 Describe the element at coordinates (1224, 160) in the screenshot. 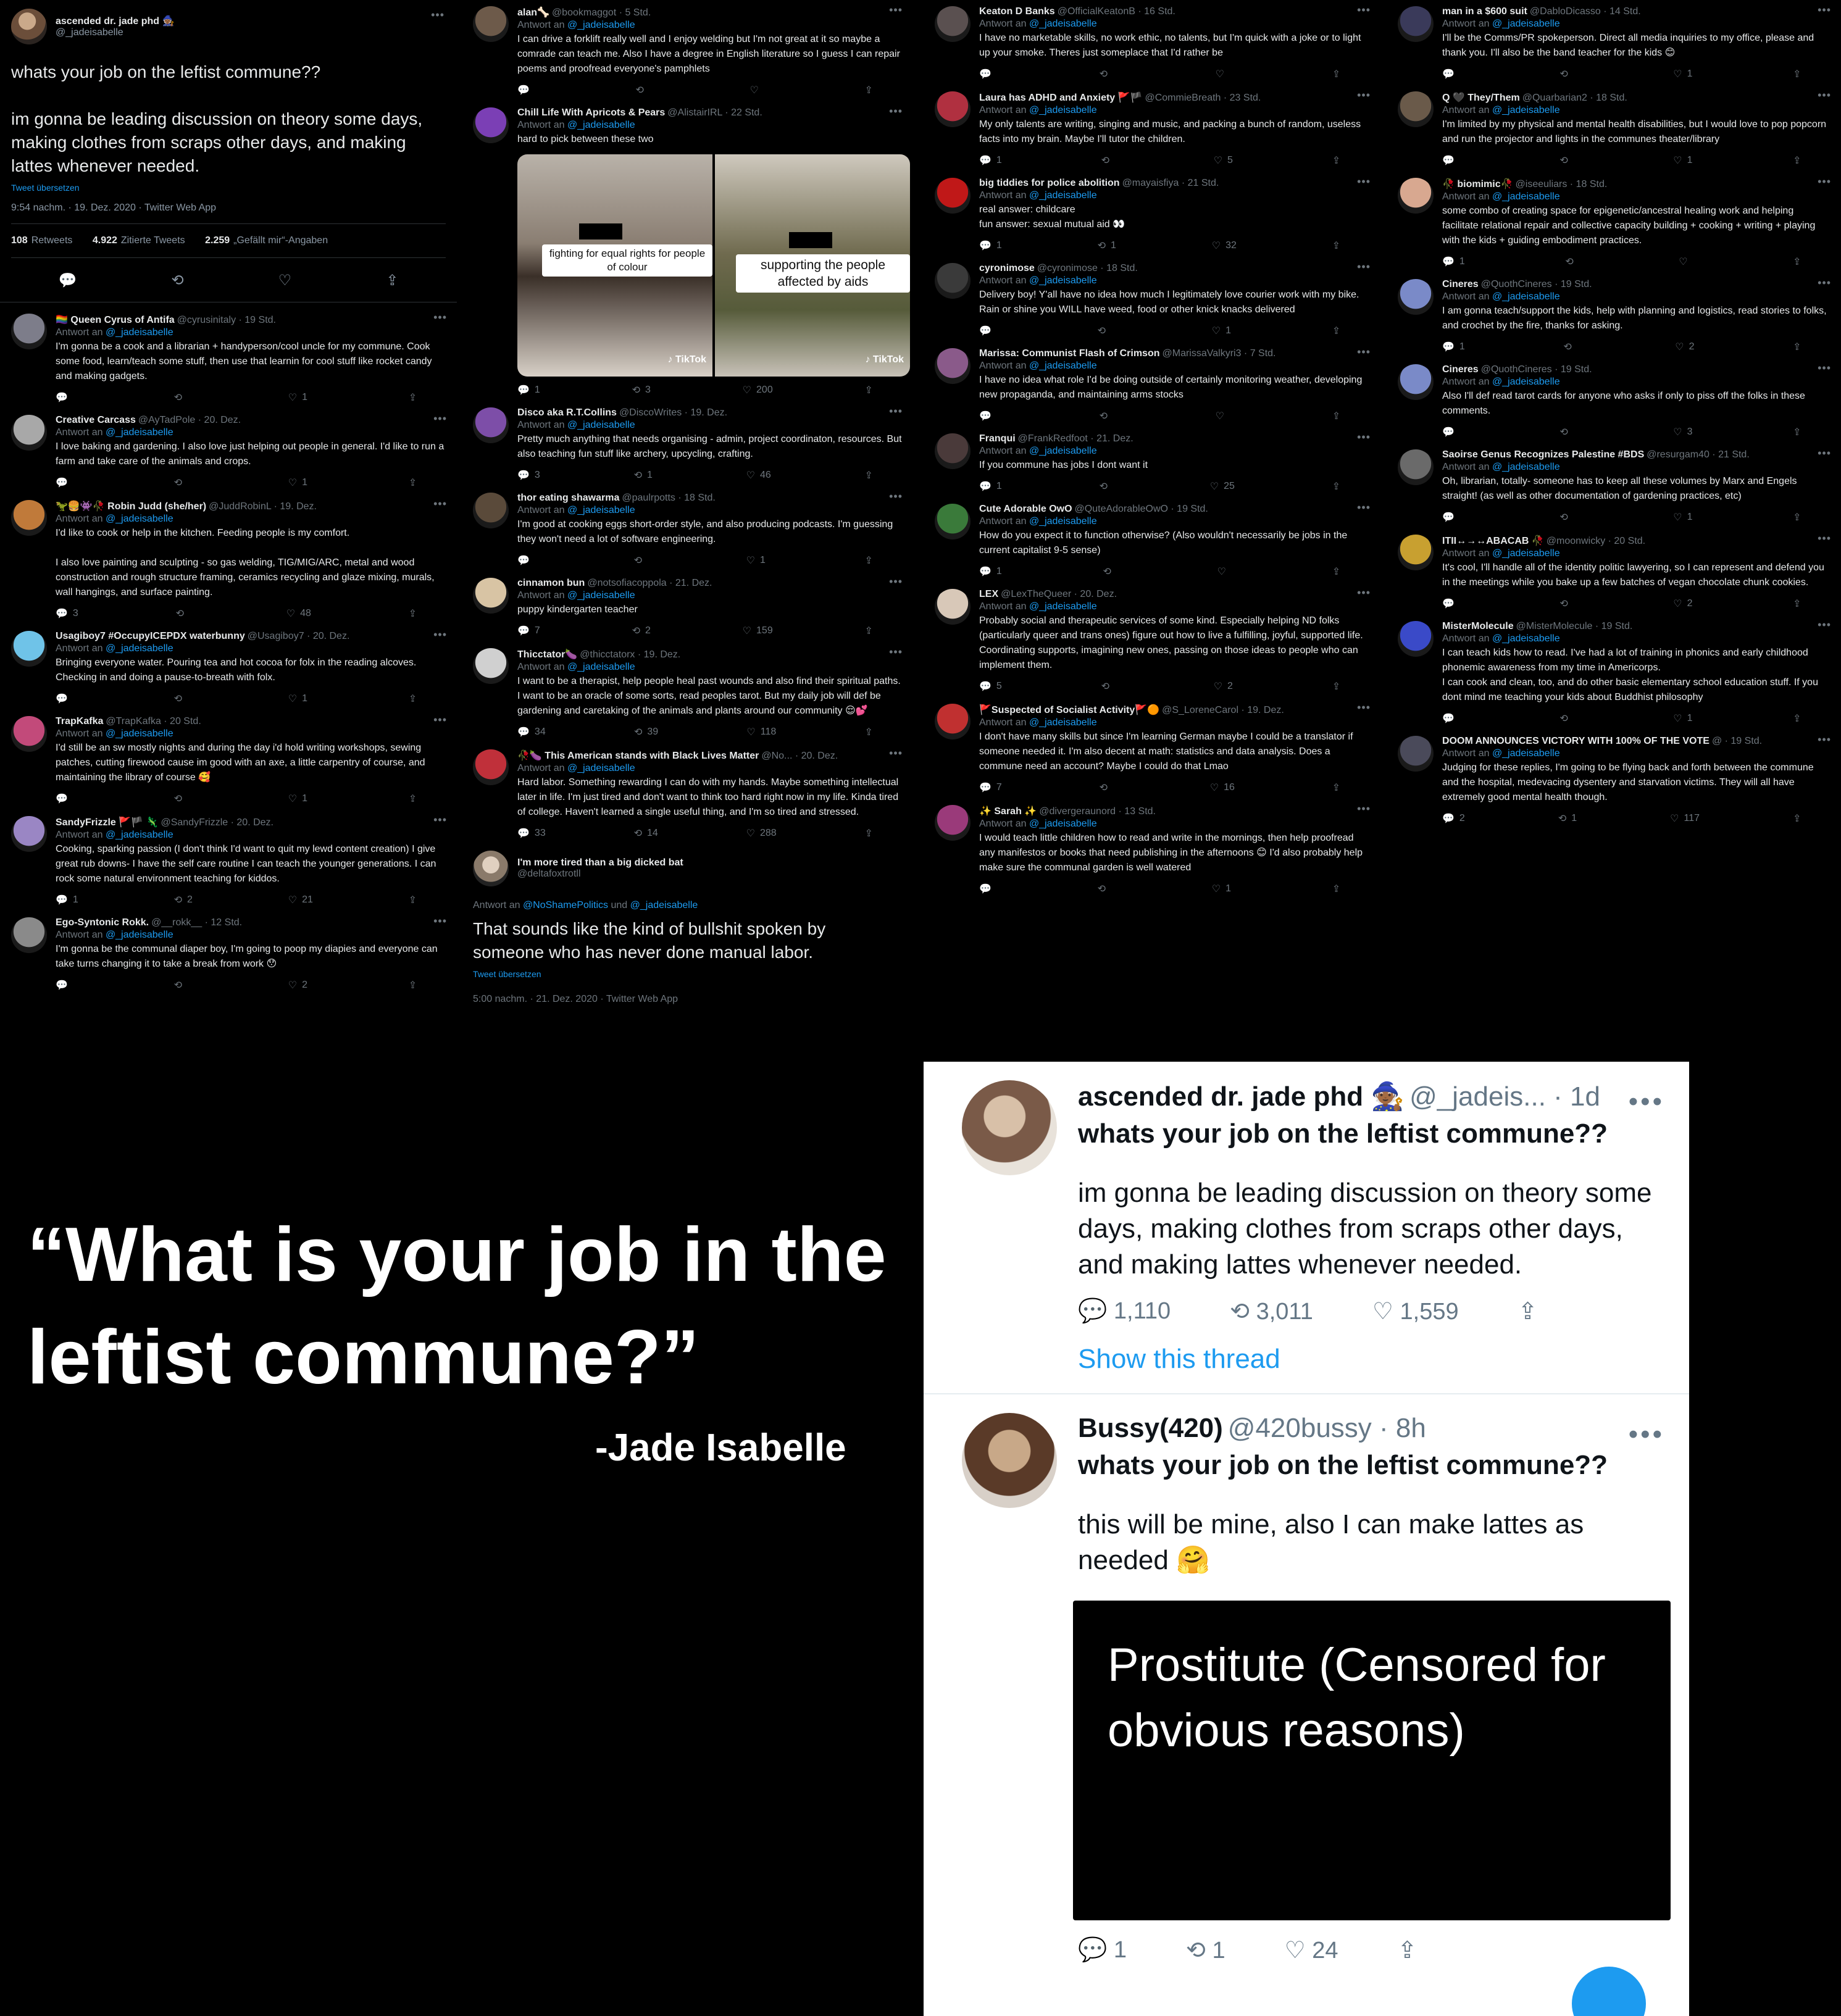

I see `like-button: ♡ 5` at that location.